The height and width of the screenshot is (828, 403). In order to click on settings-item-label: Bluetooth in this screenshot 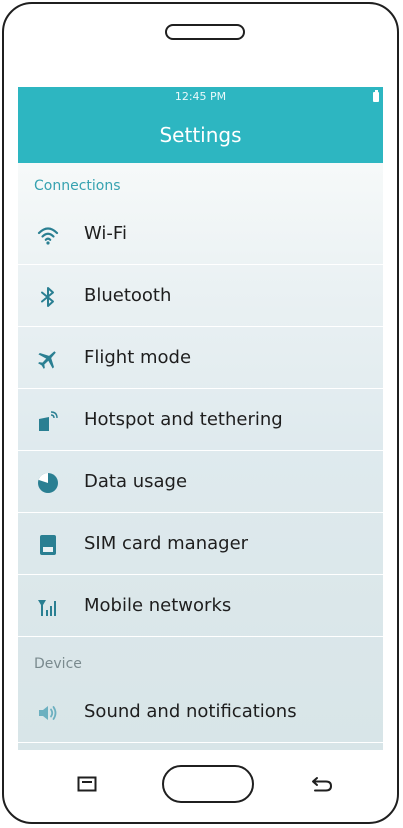, I will do `click(128, 295)`.